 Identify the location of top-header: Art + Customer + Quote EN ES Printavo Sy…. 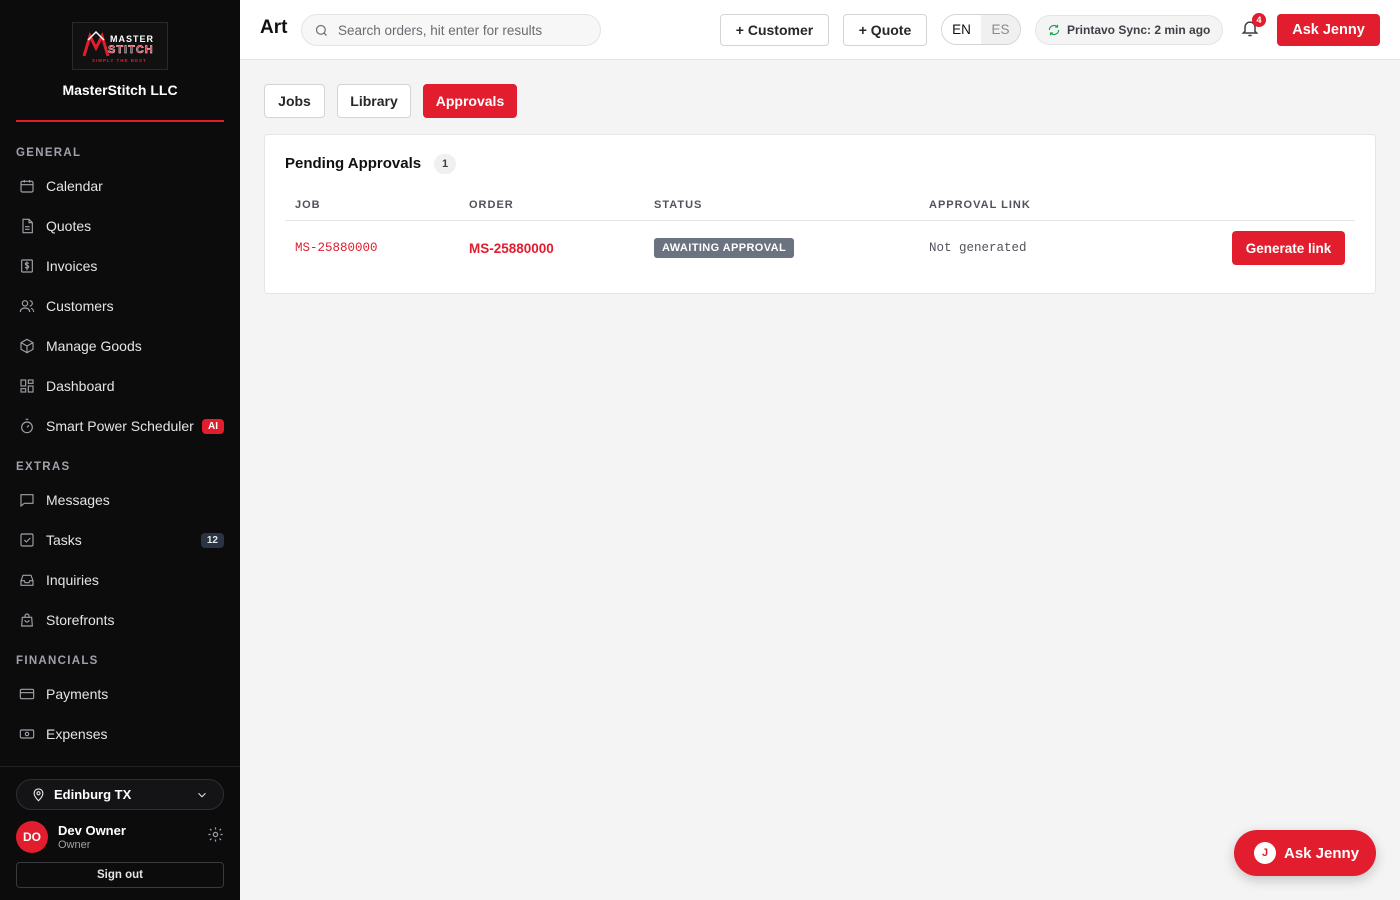
(820, 30).